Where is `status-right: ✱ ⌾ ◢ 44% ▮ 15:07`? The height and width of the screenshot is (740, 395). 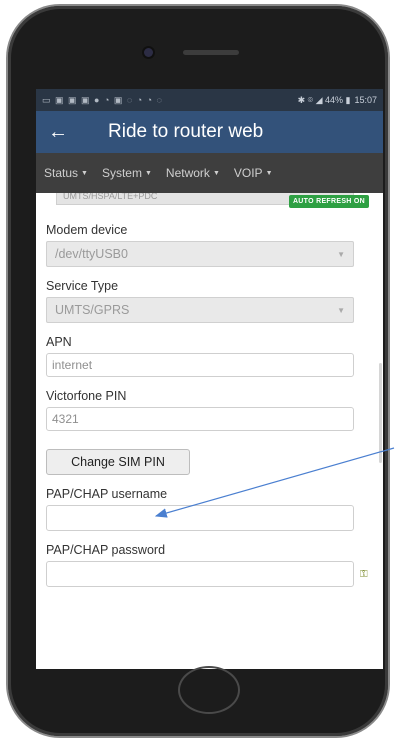
status-right: ✱ ⌾ ◢ 44% ▮ 15:07 is located at coordinates (337, 100).